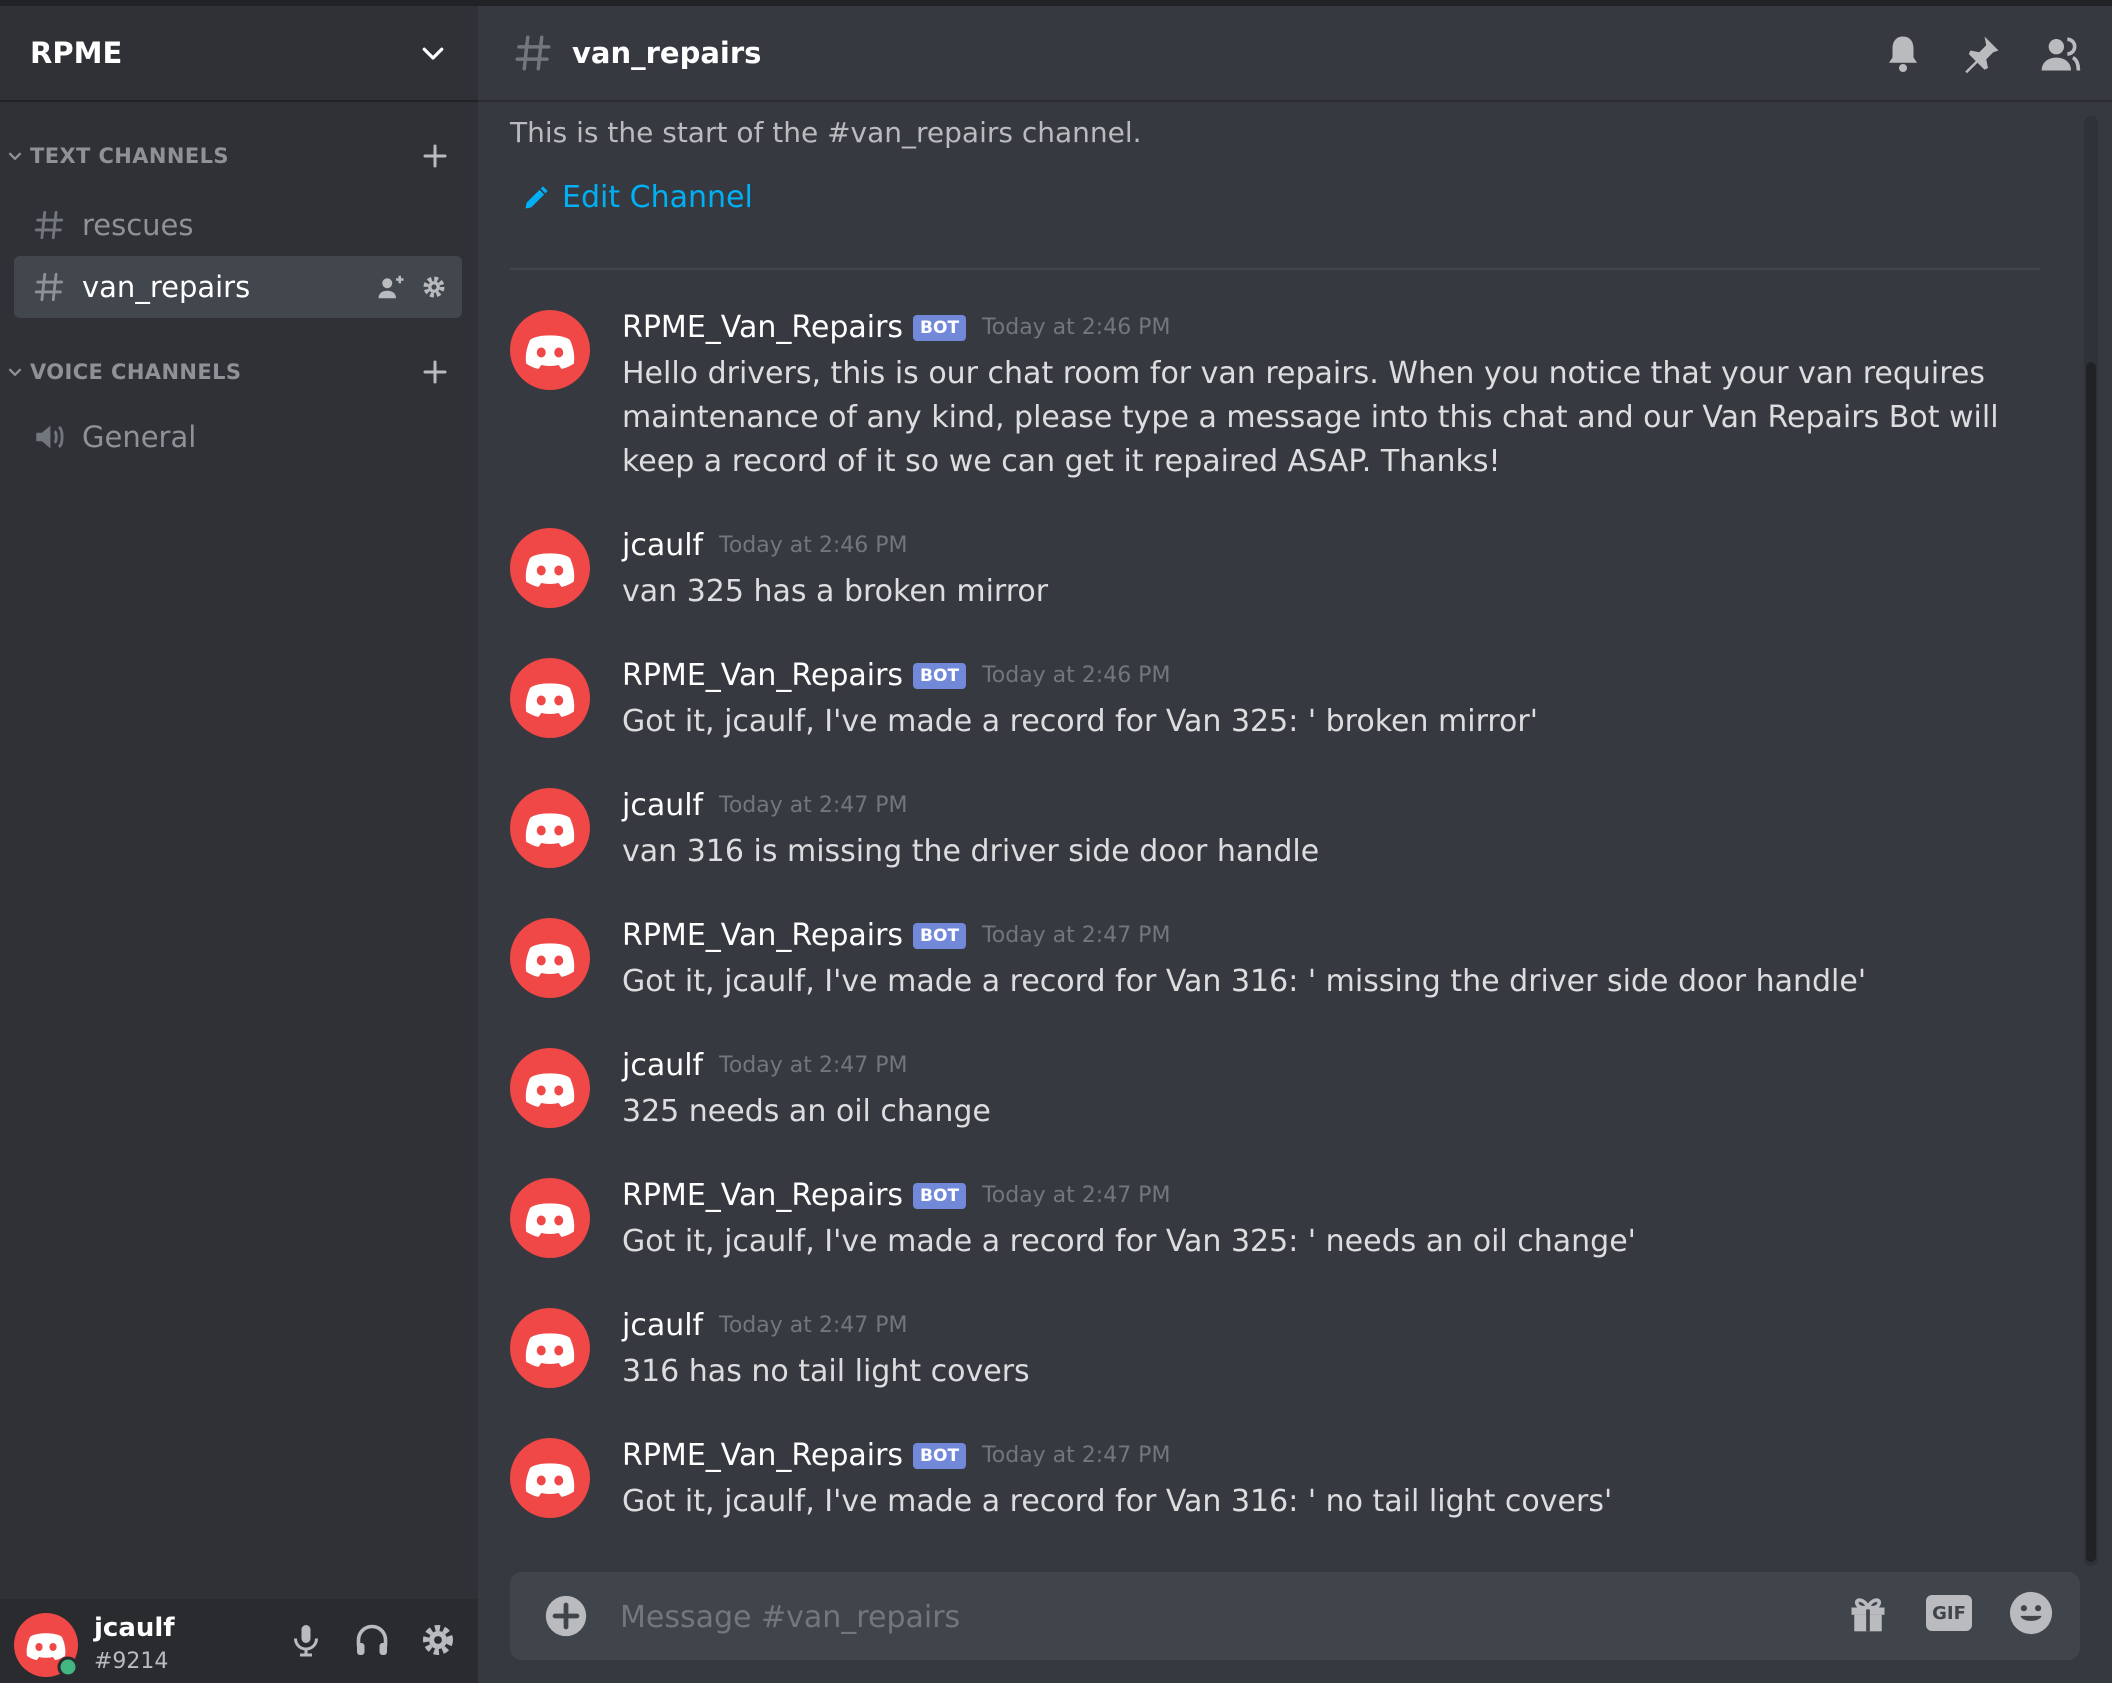  Describe the element at coordinates (657, 197) in the screenshot. I see `edit-channel-label: Edit Channel` at that location.